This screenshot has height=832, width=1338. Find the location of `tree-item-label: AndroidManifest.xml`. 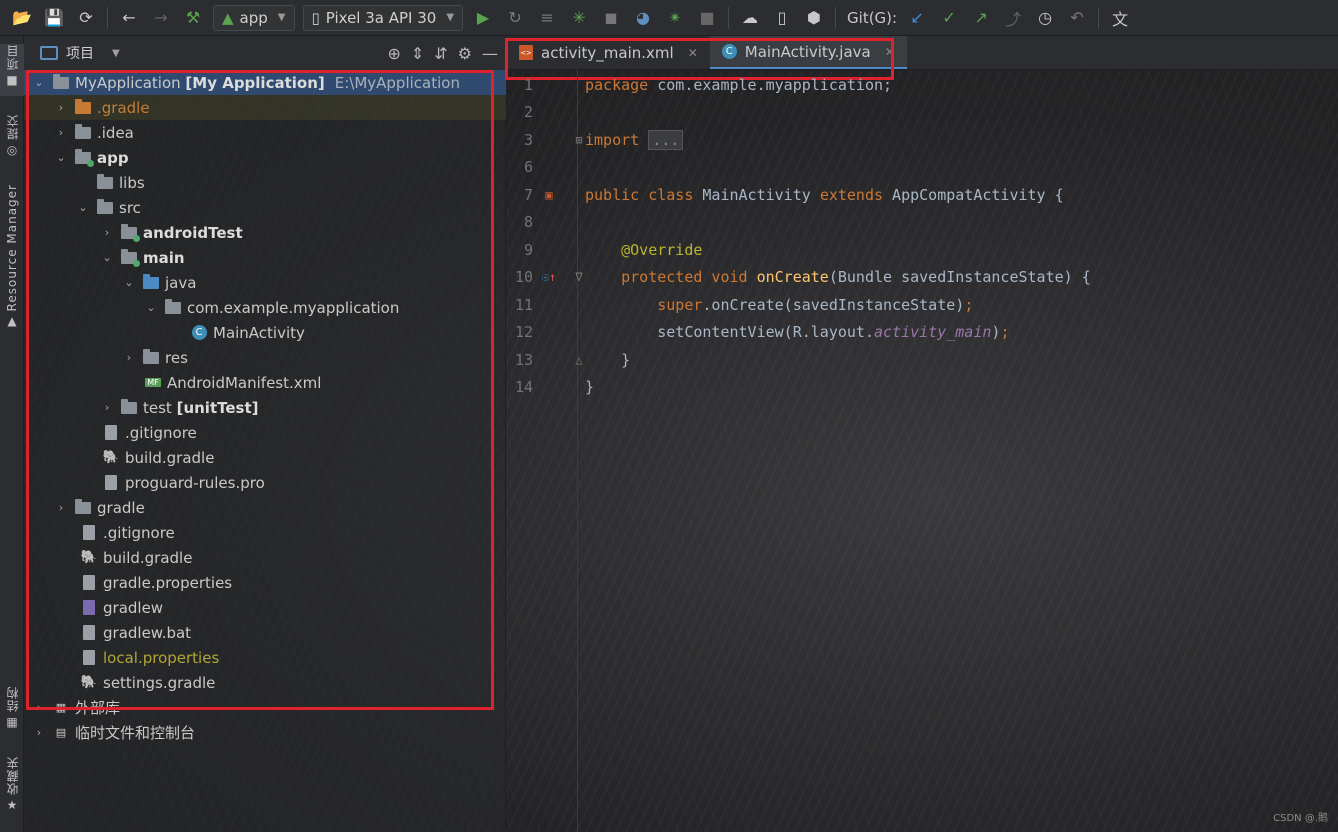

tree-item-label: AndroidManifest.xml is located at coordinates (244, 382).